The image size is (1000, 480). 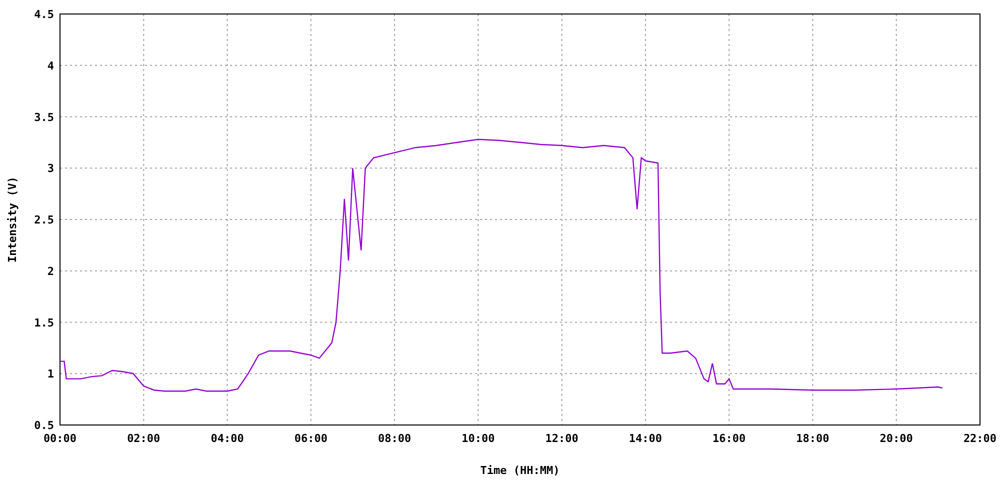 I want to click on tick-label: 04:00, so click(x=227, y=438).